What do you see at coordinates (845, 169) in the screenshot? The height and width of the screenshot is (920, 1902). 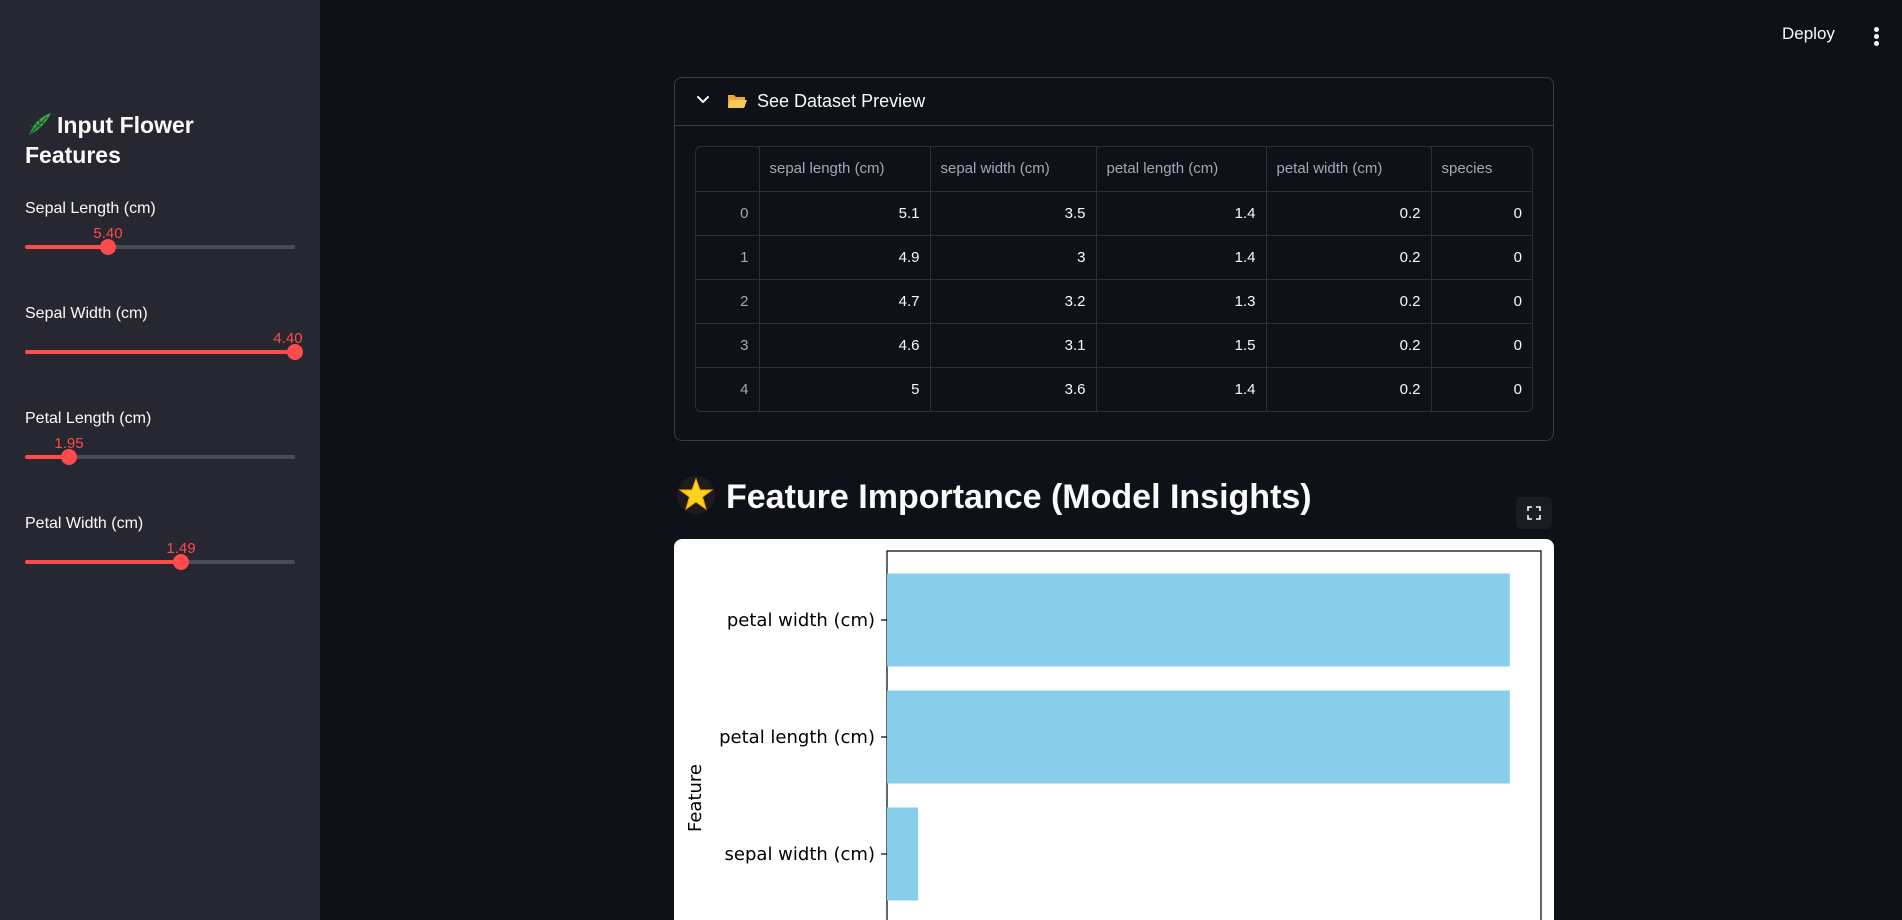 I see `column-header: sepal length (cm)` at bounding box center [845, 169].